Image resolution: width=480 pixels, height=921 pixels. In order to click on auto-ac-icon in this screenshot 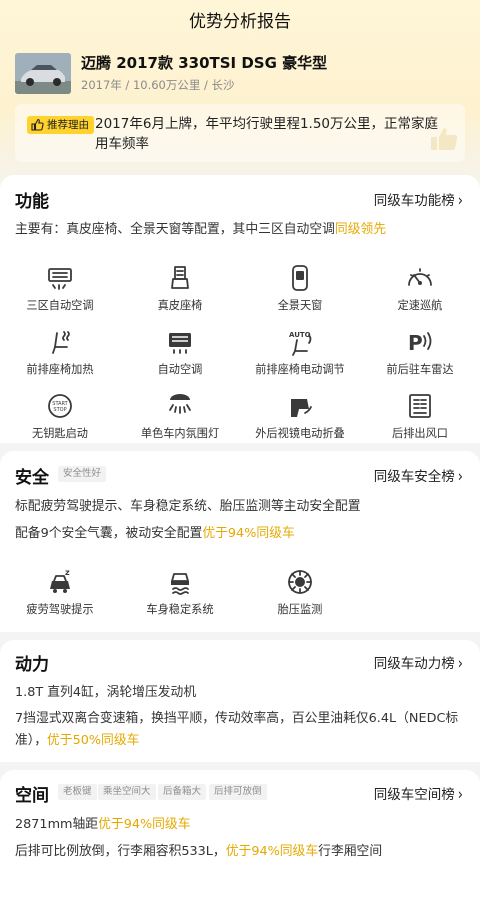, I will do `click(180, 343)`.